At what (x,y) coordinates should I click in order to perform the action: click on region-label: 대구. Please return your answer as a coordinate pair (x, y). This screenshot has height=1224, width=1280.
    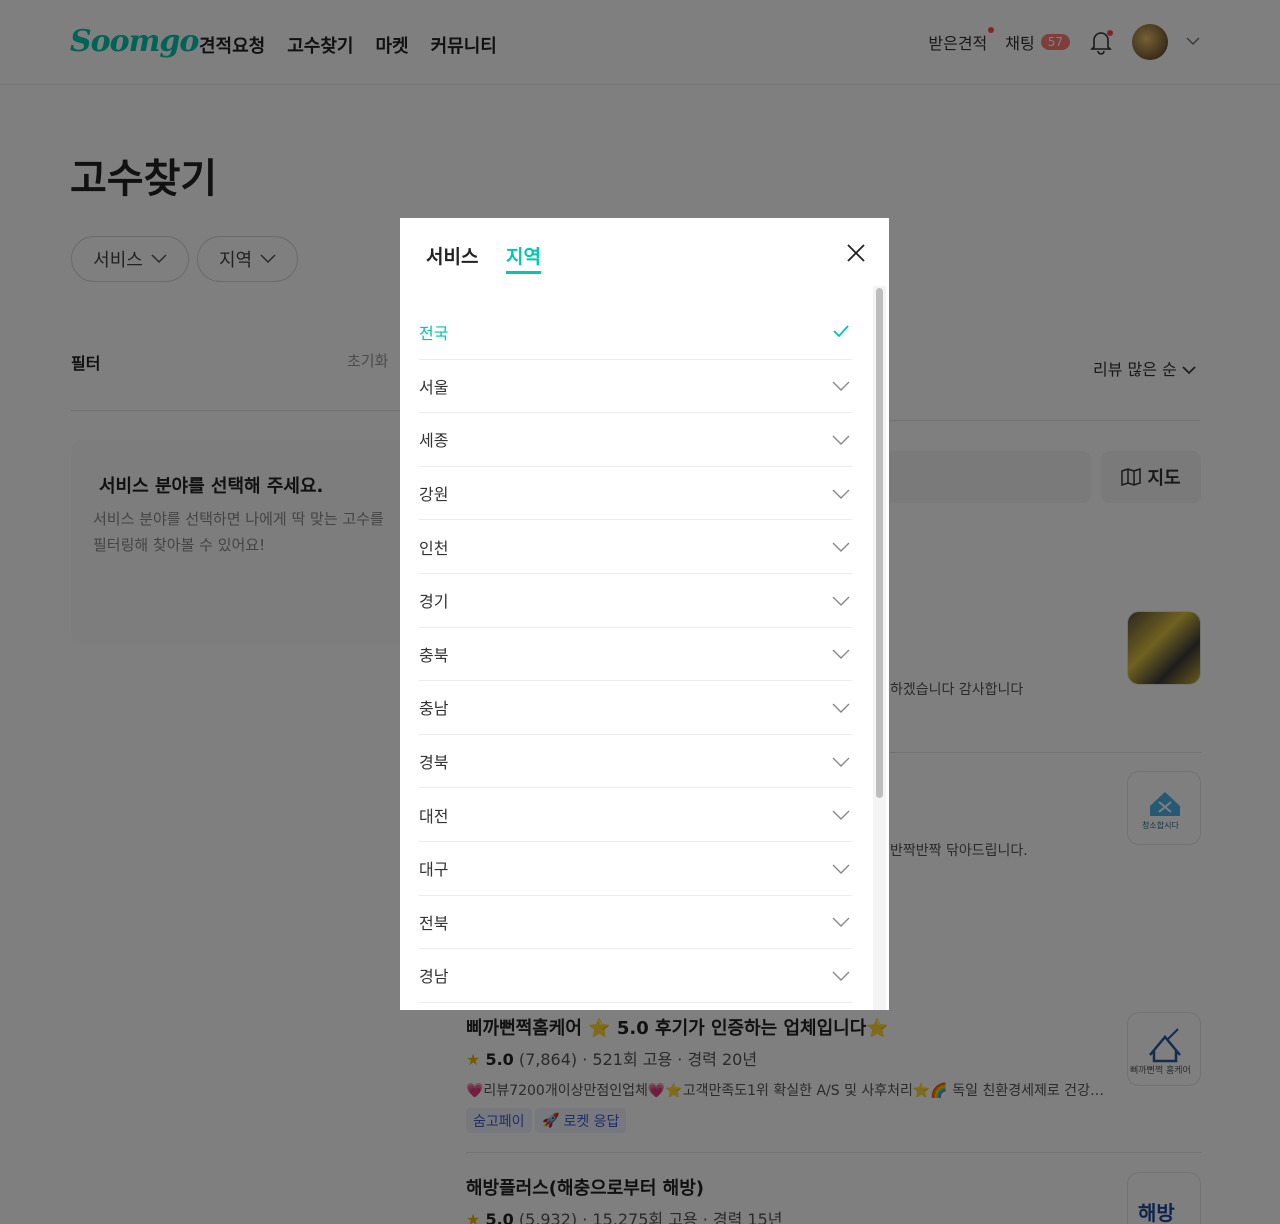
    Looking at the image, I should click on (434, 870).